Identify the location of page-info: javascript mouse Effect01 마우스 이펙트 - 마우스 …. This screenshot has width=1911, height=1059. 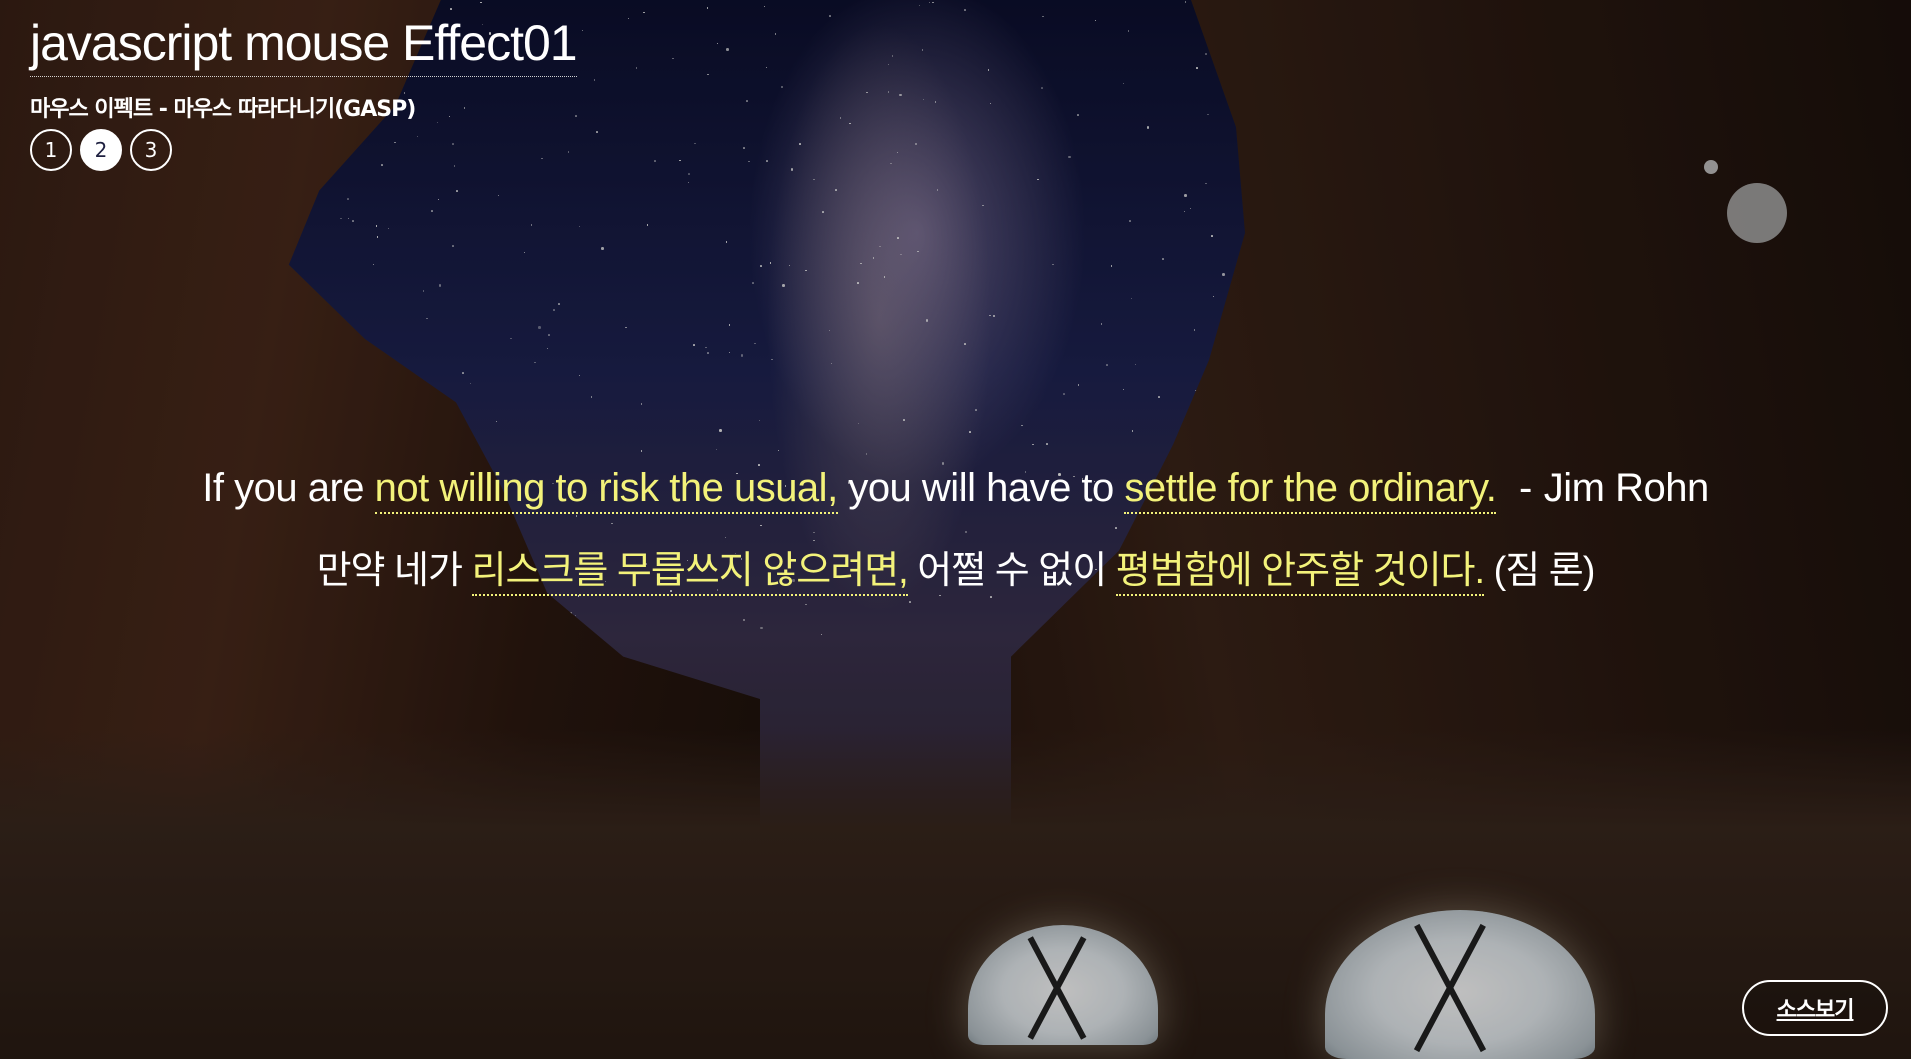
(304, 94).